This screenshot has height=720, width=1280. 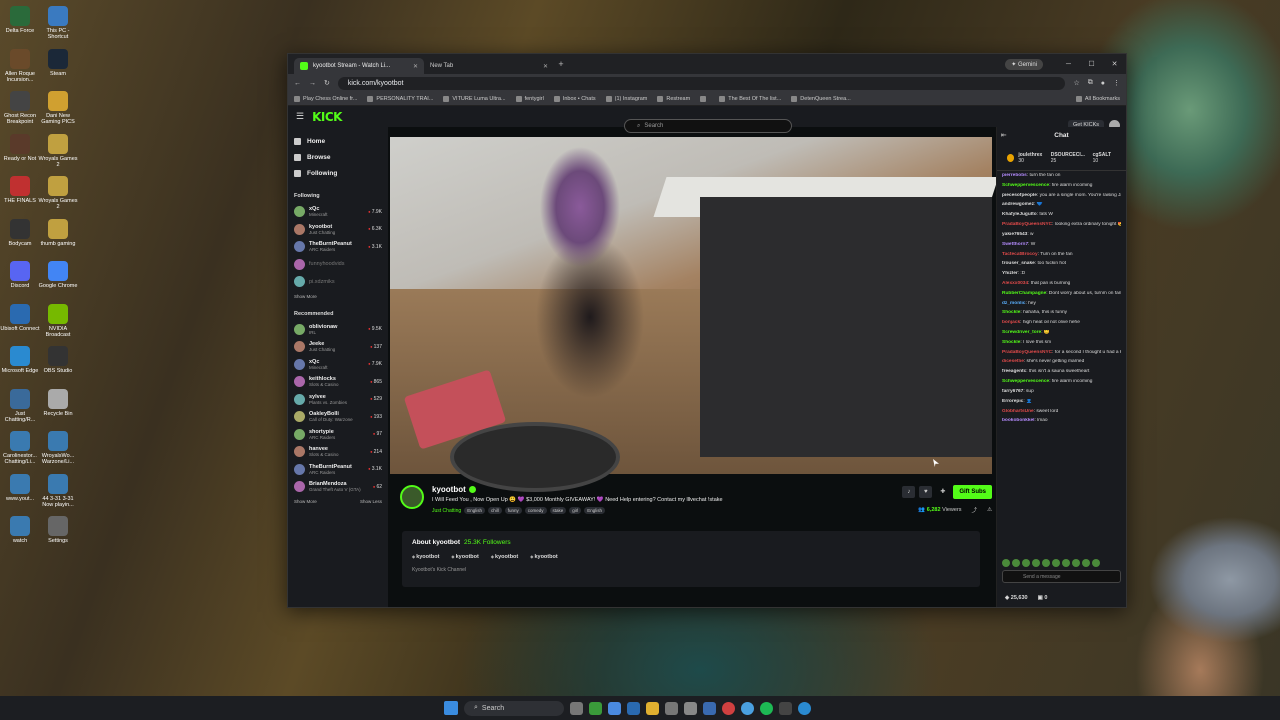 What do you see at coordinates (1068, 64) in the screenshot?
I see `minimize-button: ─` at bounding box center [1068, 64].